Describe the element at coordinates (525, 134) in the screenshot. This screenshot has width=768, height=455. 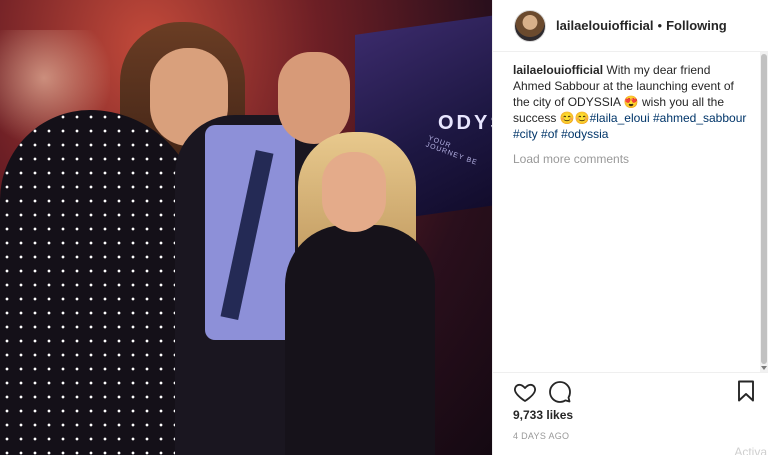
I see `hashtag-link: #city` at that location.